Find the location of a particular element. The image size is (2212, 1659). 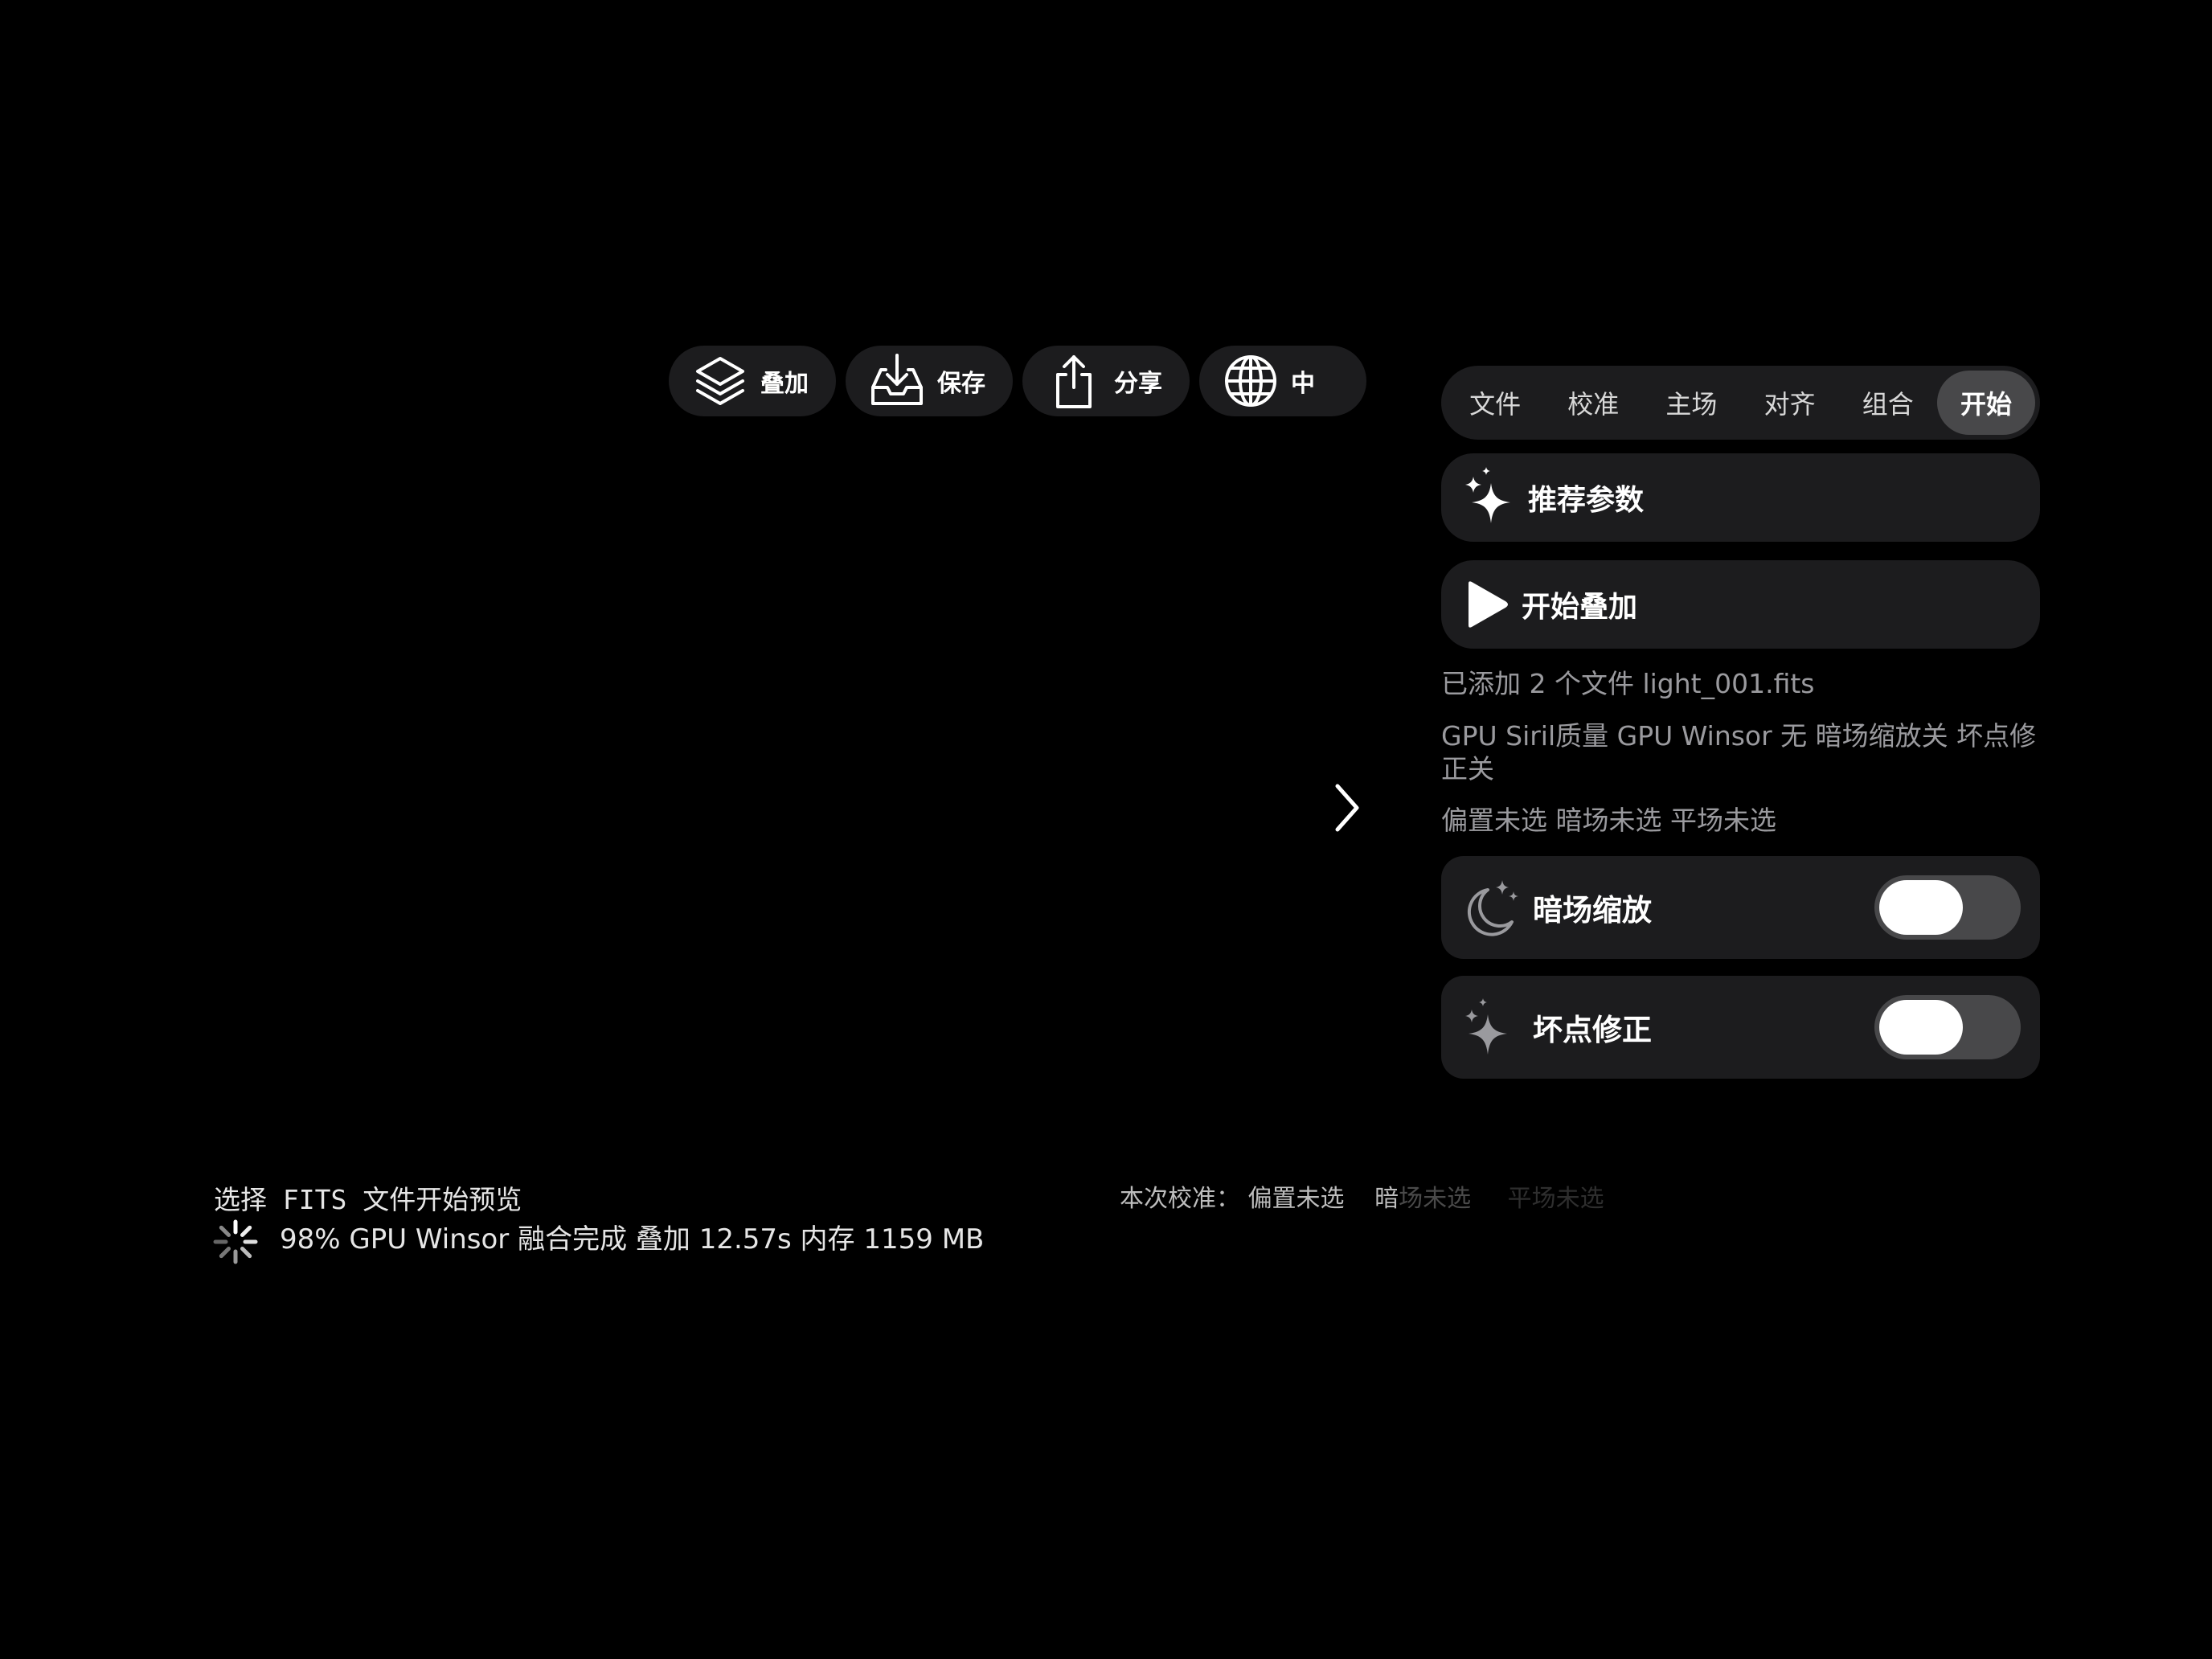

stack-button: 叠加 is located at coordinates (752, 381).